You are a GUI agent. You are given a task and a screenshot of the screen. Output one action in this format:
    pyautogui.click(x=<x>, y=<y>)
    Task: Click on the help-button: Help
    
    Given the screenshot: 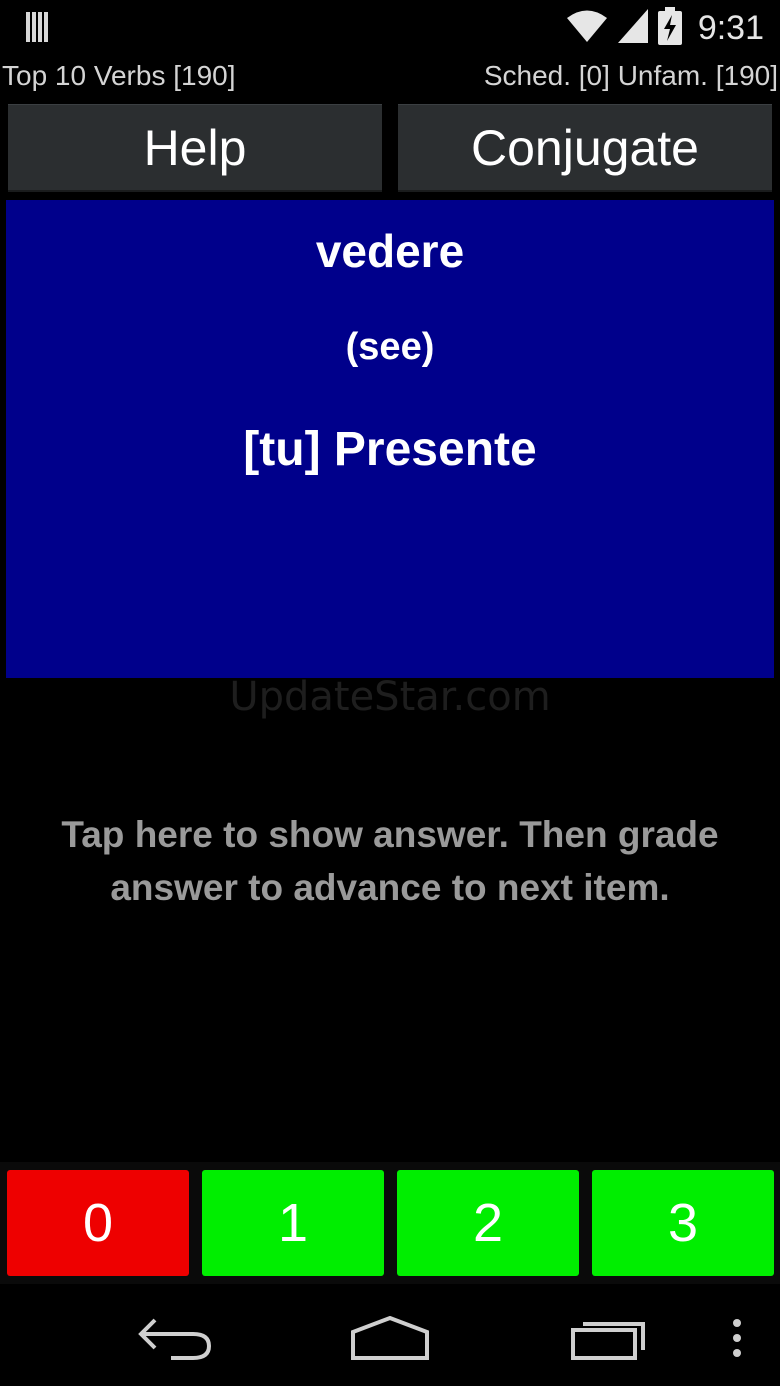 What is the action you would take?
    pyautogui.click(x=195, y=148)
    